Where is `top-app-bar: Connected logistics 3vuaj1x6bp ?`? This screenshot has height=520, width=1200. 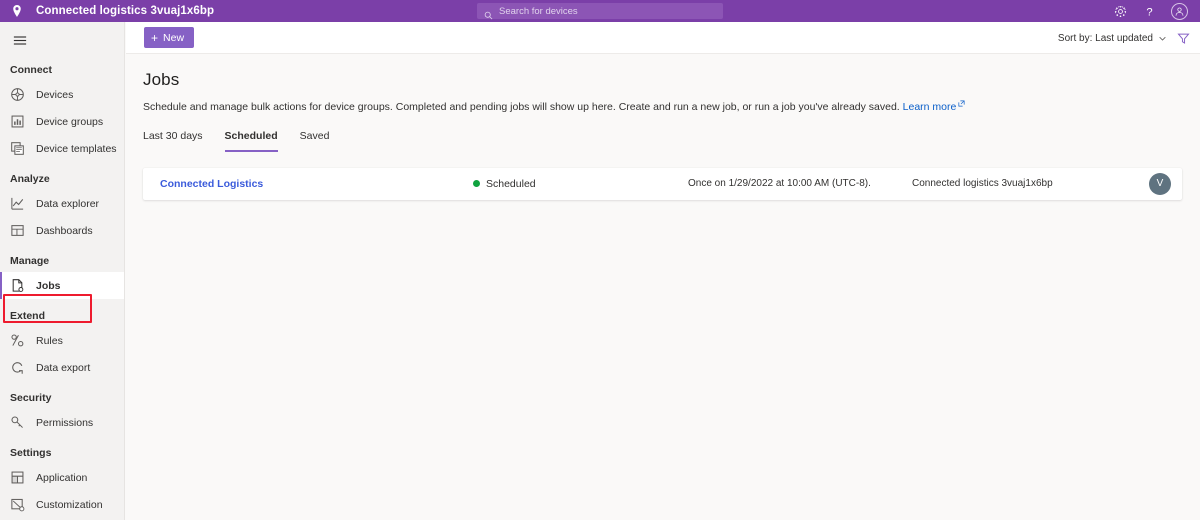 top-app-bar: Connected logistics 3vuaj1x6bp ? is located at coordinates (600, 11).